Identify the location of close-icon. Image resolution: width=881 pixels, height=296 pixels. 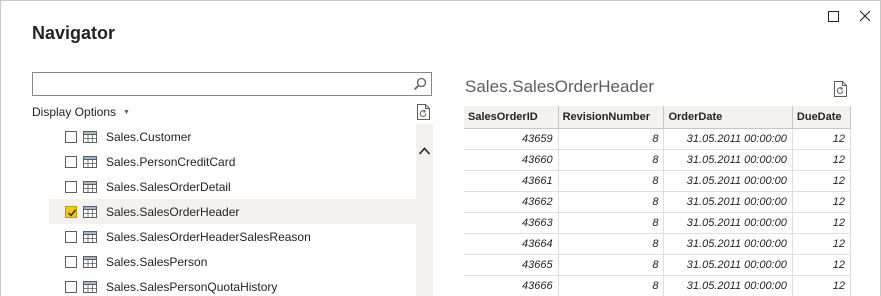
(865, 16).